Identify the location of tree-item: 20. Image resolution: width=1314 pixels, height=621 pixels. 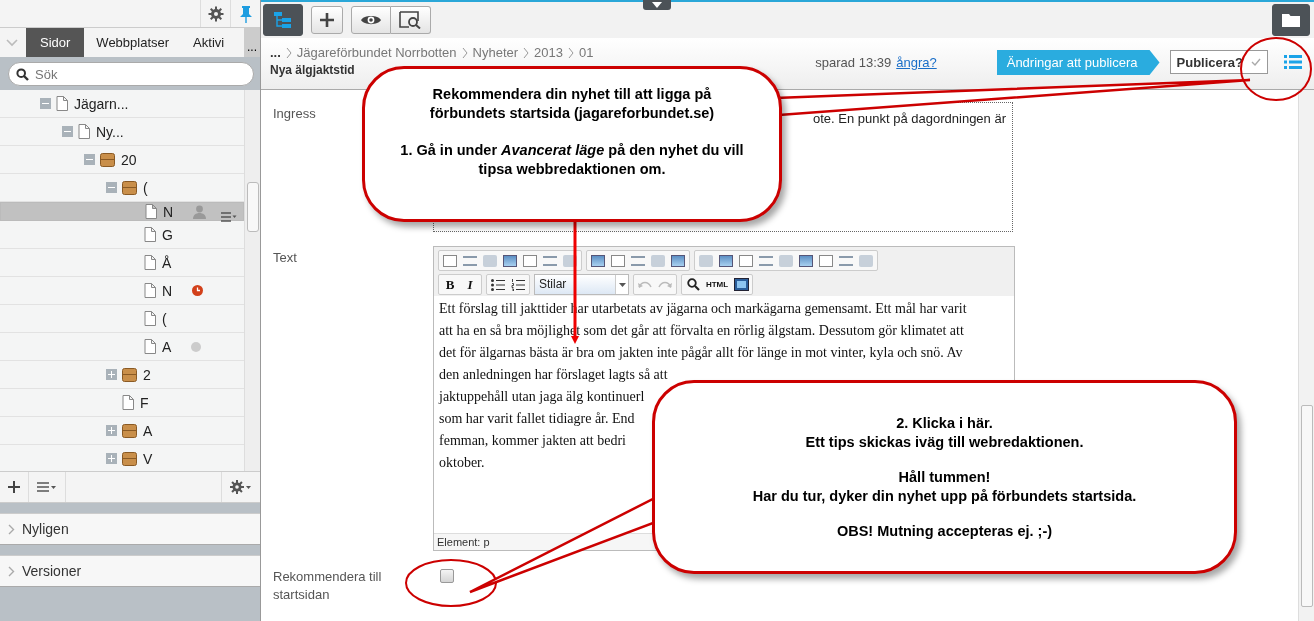
(122, 160).